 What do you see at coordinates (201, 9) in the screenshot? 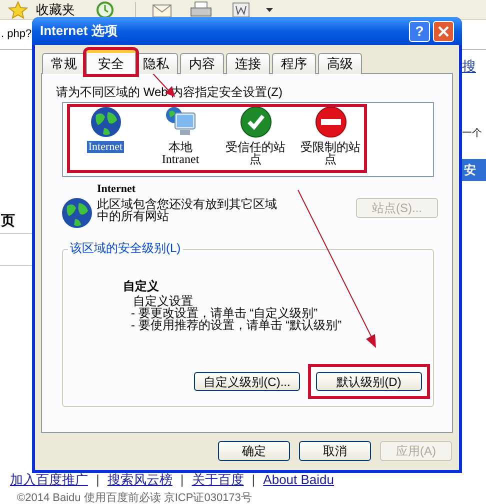
I see `printer-icon` at bounding box center [201, 9].